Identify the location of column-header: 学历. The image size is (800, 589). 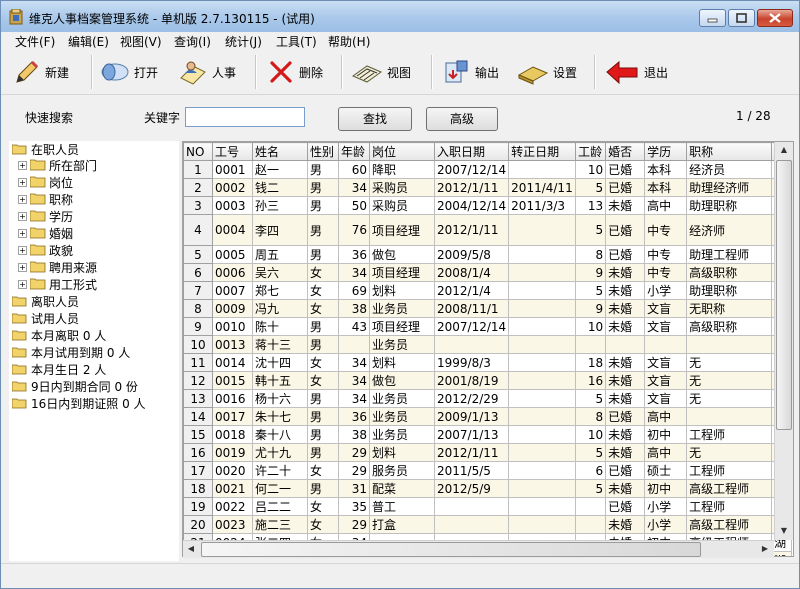
(666, 151).